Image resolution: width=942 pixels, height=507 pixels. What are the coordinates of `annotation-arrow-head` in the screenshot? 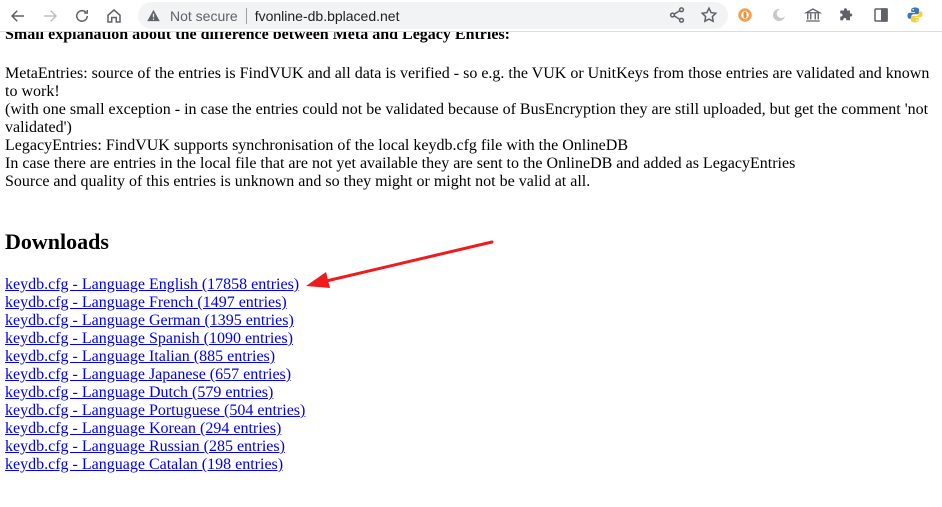 It's located at (318, 280).